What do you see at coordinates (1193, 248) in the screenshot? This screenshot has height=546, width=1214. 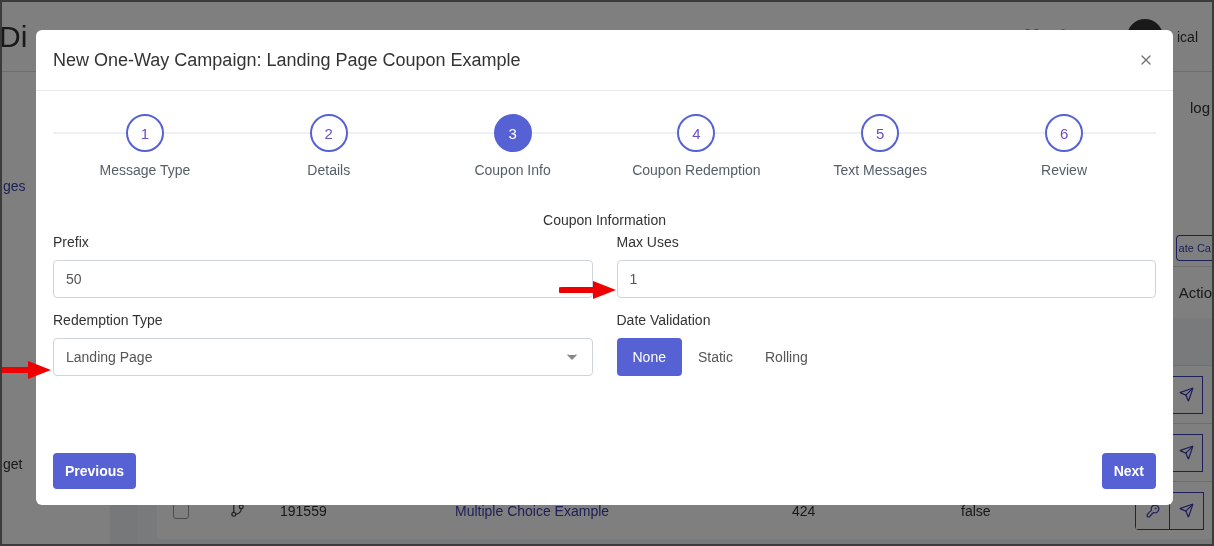 I see `create-button: ate Ca` at bounding box center [1193, 248].